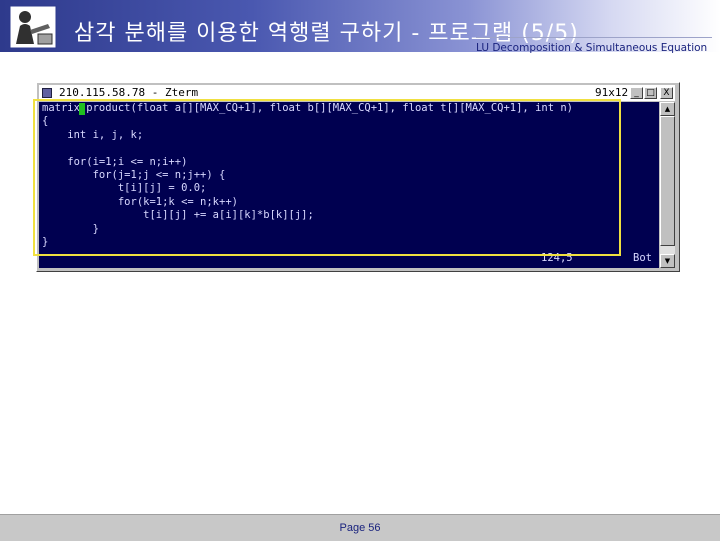 This screenshot has width=720, height=541. Describe the element at coordinates (667, 109) in the screenshot. I see `scroll-up-icon: ▲` at that location.